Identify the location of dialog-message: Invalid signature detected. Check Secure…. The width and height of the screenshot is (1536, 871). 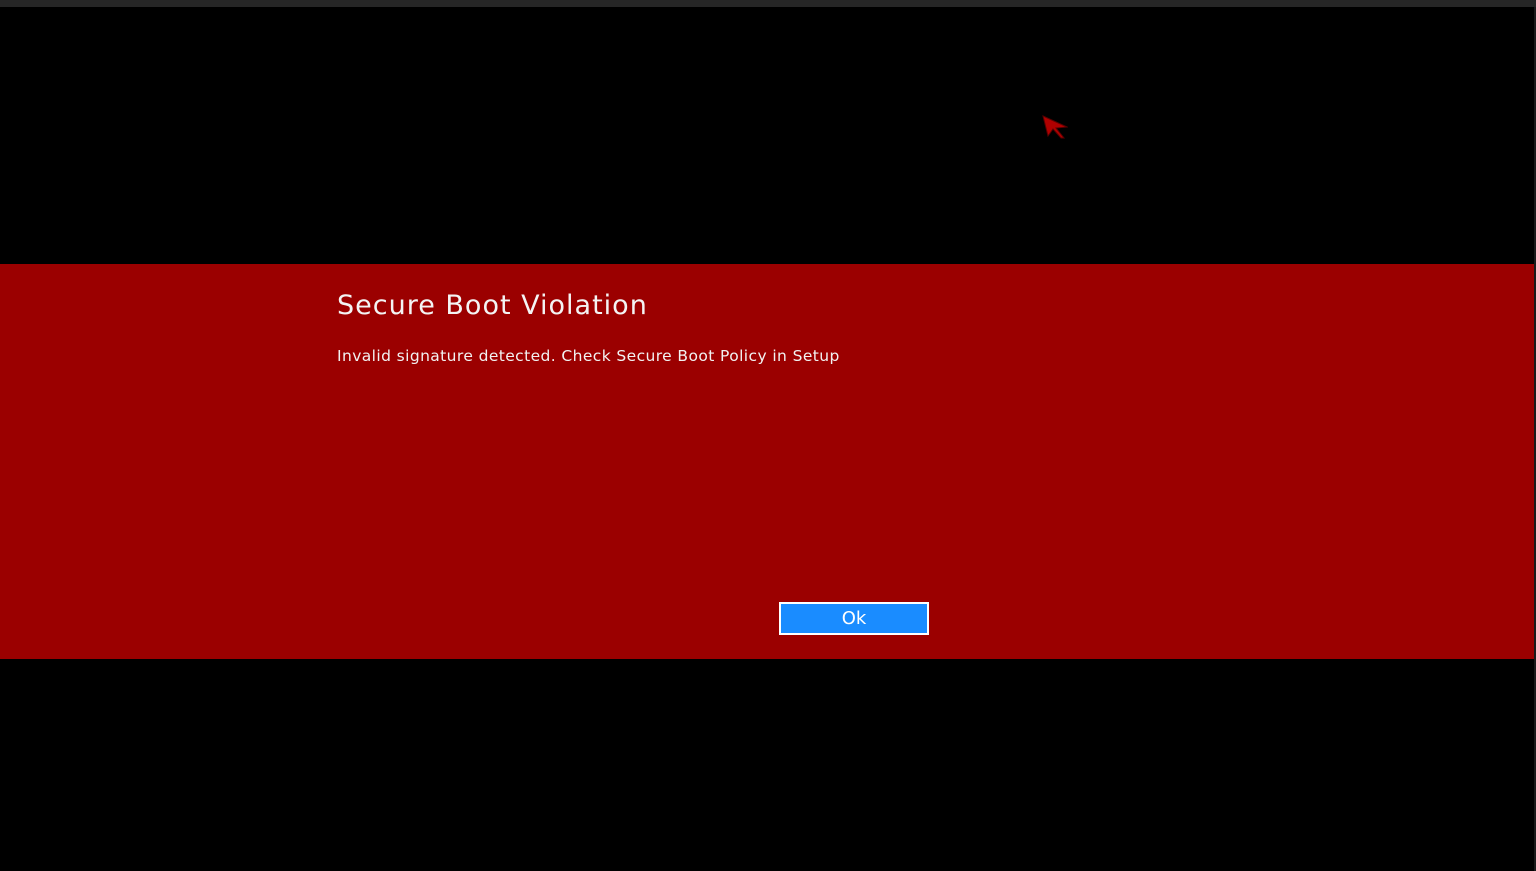
(588, 356).